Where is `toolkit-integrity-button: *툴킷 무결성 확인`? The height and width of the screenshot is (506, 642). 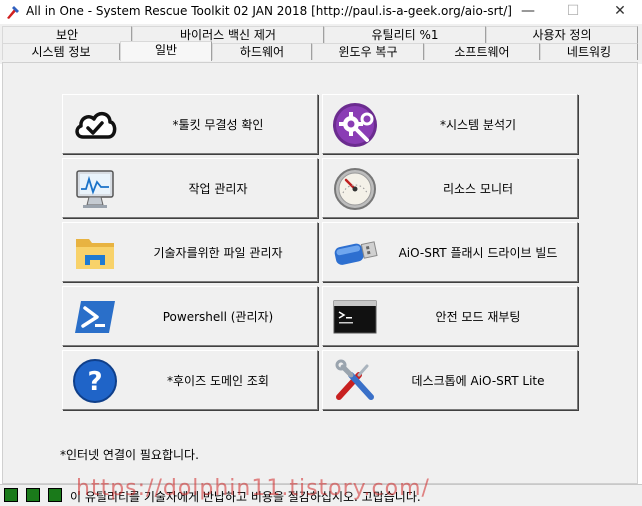
toolkit-integrity-button: *툴킷 무결성 확인 is located at coordinates (190, 124).